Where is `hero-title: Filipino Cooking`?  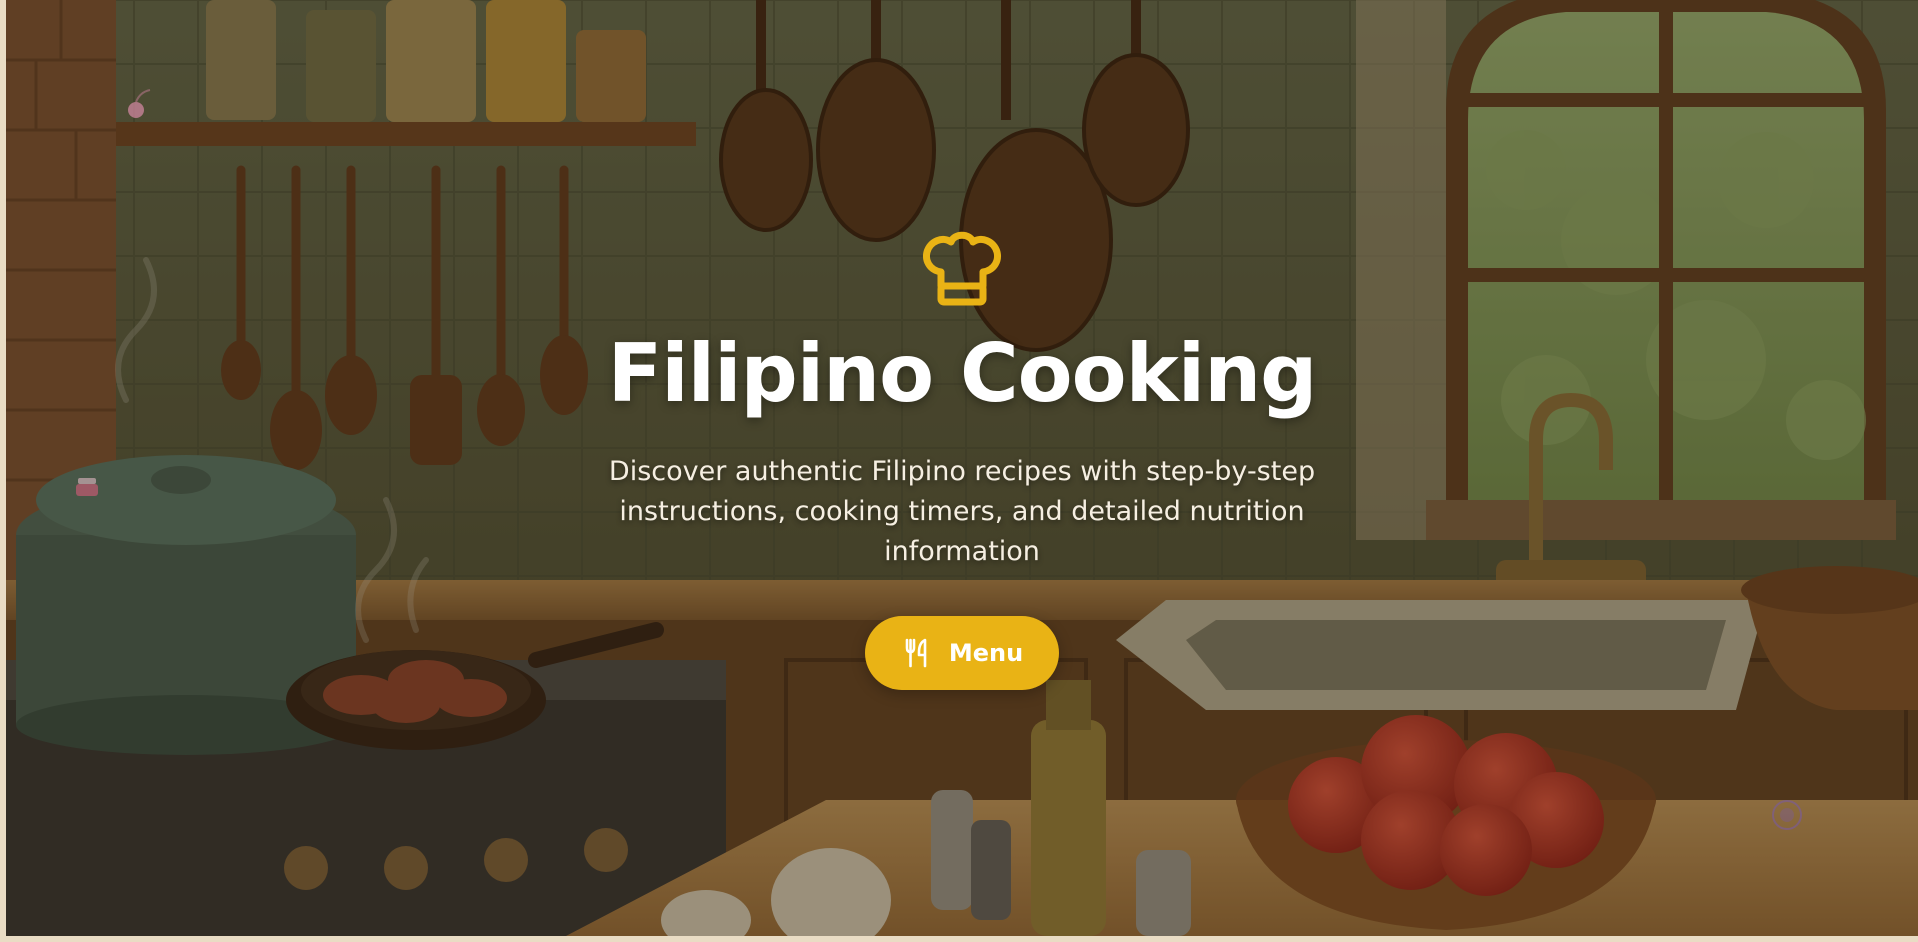
hero-title: Filipino Cooking is located at coordinates (962, 373).